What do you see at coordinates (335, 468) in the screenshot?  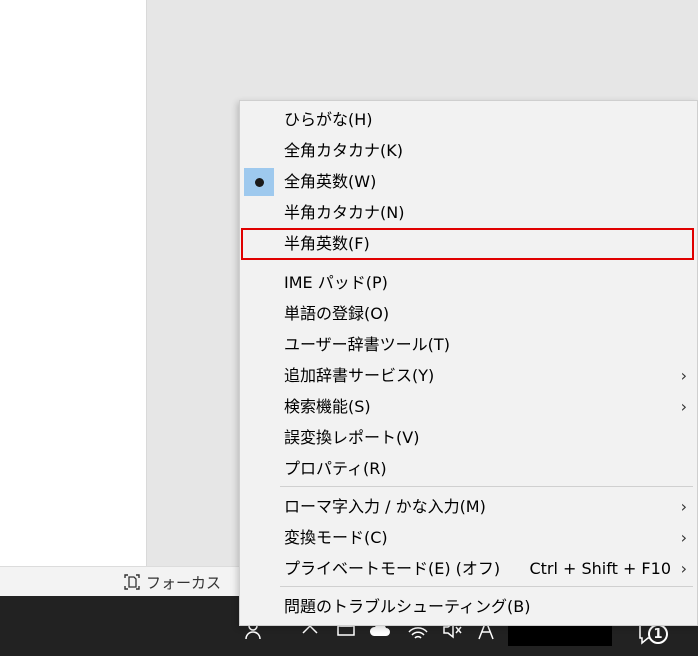 I see `menu-item-label: プロパティ(R)` at bounding box center [335, 468].